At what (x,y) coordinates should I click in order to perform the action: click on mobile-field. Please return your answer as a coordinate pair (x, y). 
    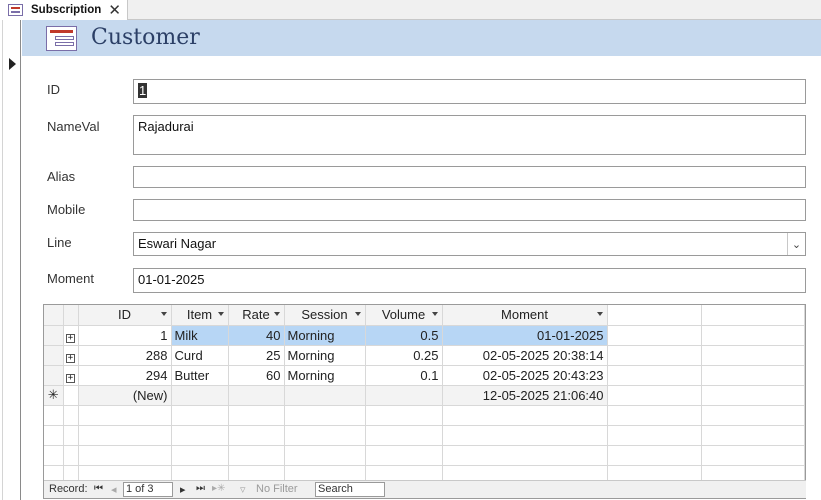
    Looking at the image, I should click on (469, 210).